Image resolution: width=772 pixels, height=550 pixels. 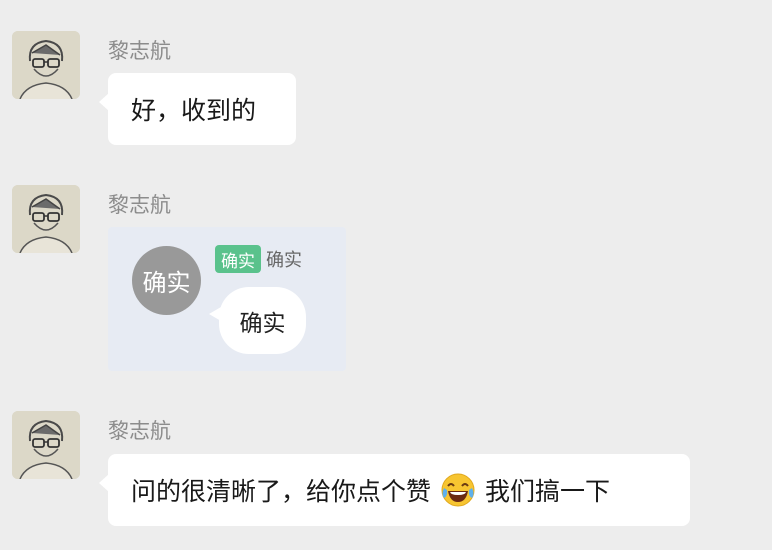 I want to click on message-text: 好，收到的, so click(x=194, y=110).